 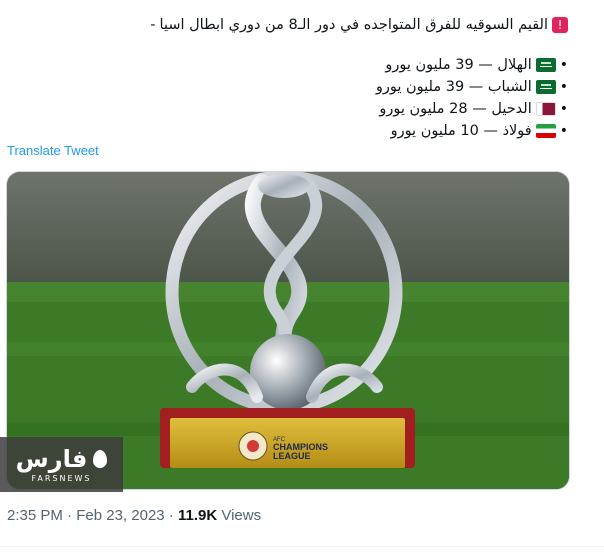 I want to click on translate-tweet-link: Translate Tweet, so click(x=53, y=150).